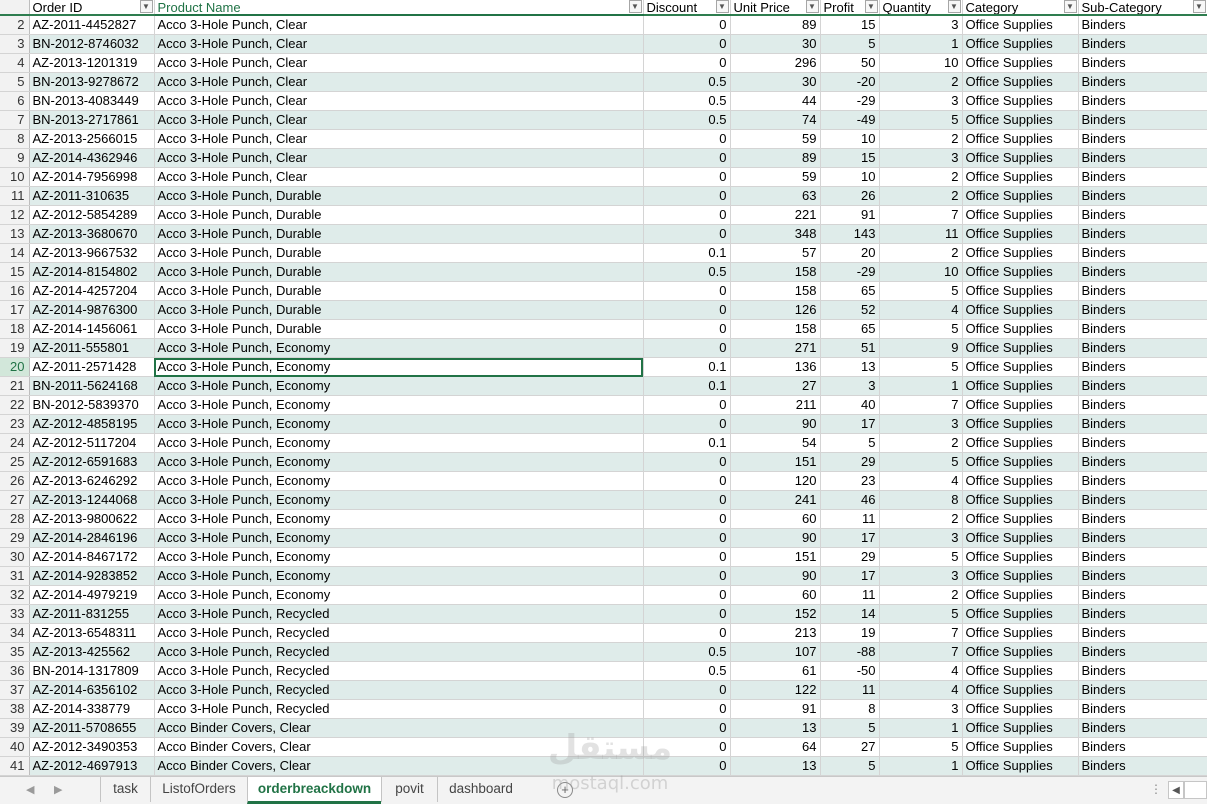  I want to click on cell-profit: 65, so click(850, 291).